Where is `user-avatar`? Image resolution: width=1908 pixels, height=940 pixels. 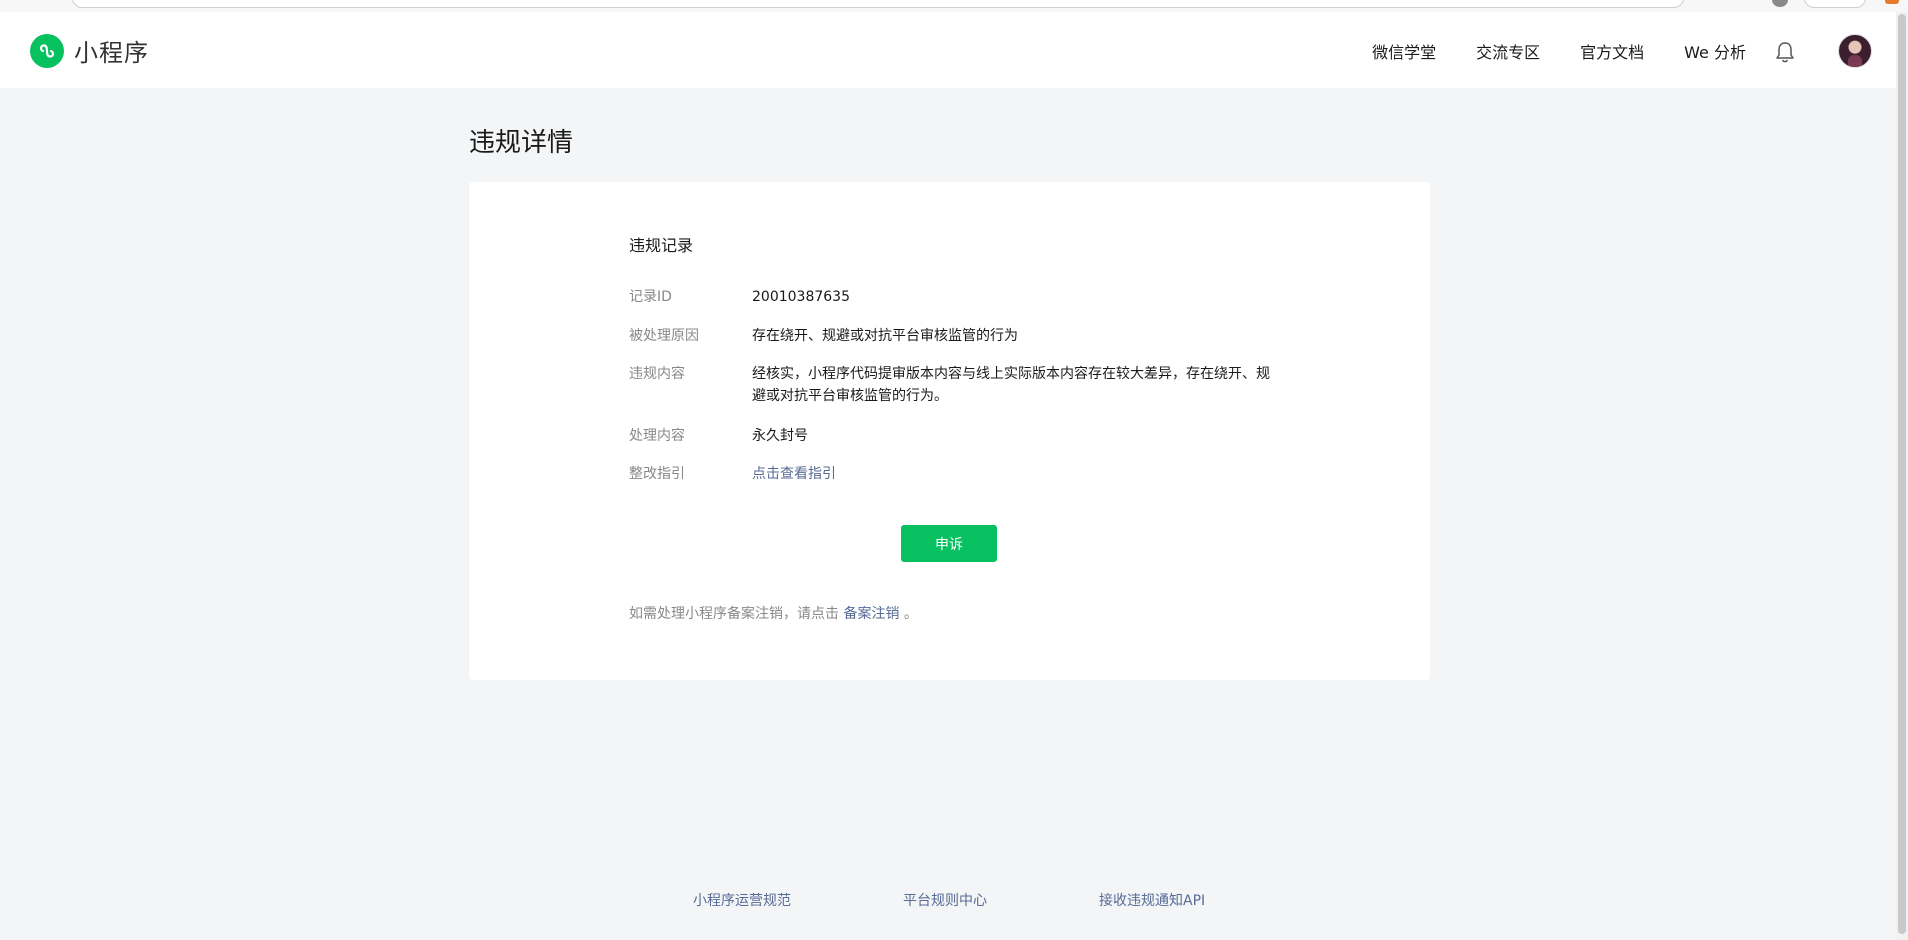 user-avatar is located at coordinates (1855, 51).